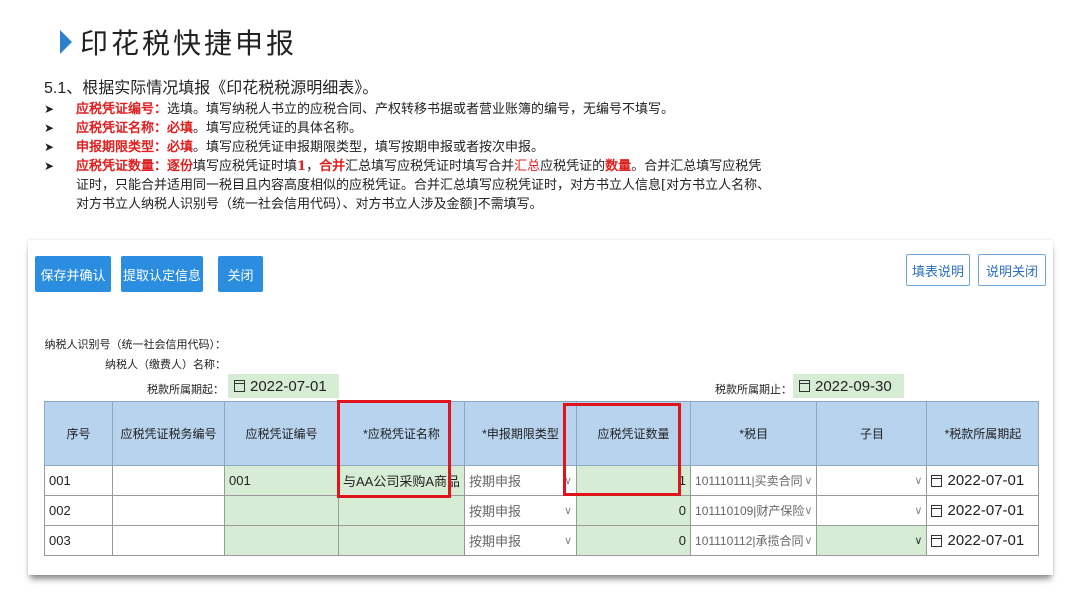 The width and height of the screenshot is (1080, 608). What do you see at coordinates (521, 433) in the screenshot?
I see `header-period-type: *申报期限类型` at bounding box center [521, 433].